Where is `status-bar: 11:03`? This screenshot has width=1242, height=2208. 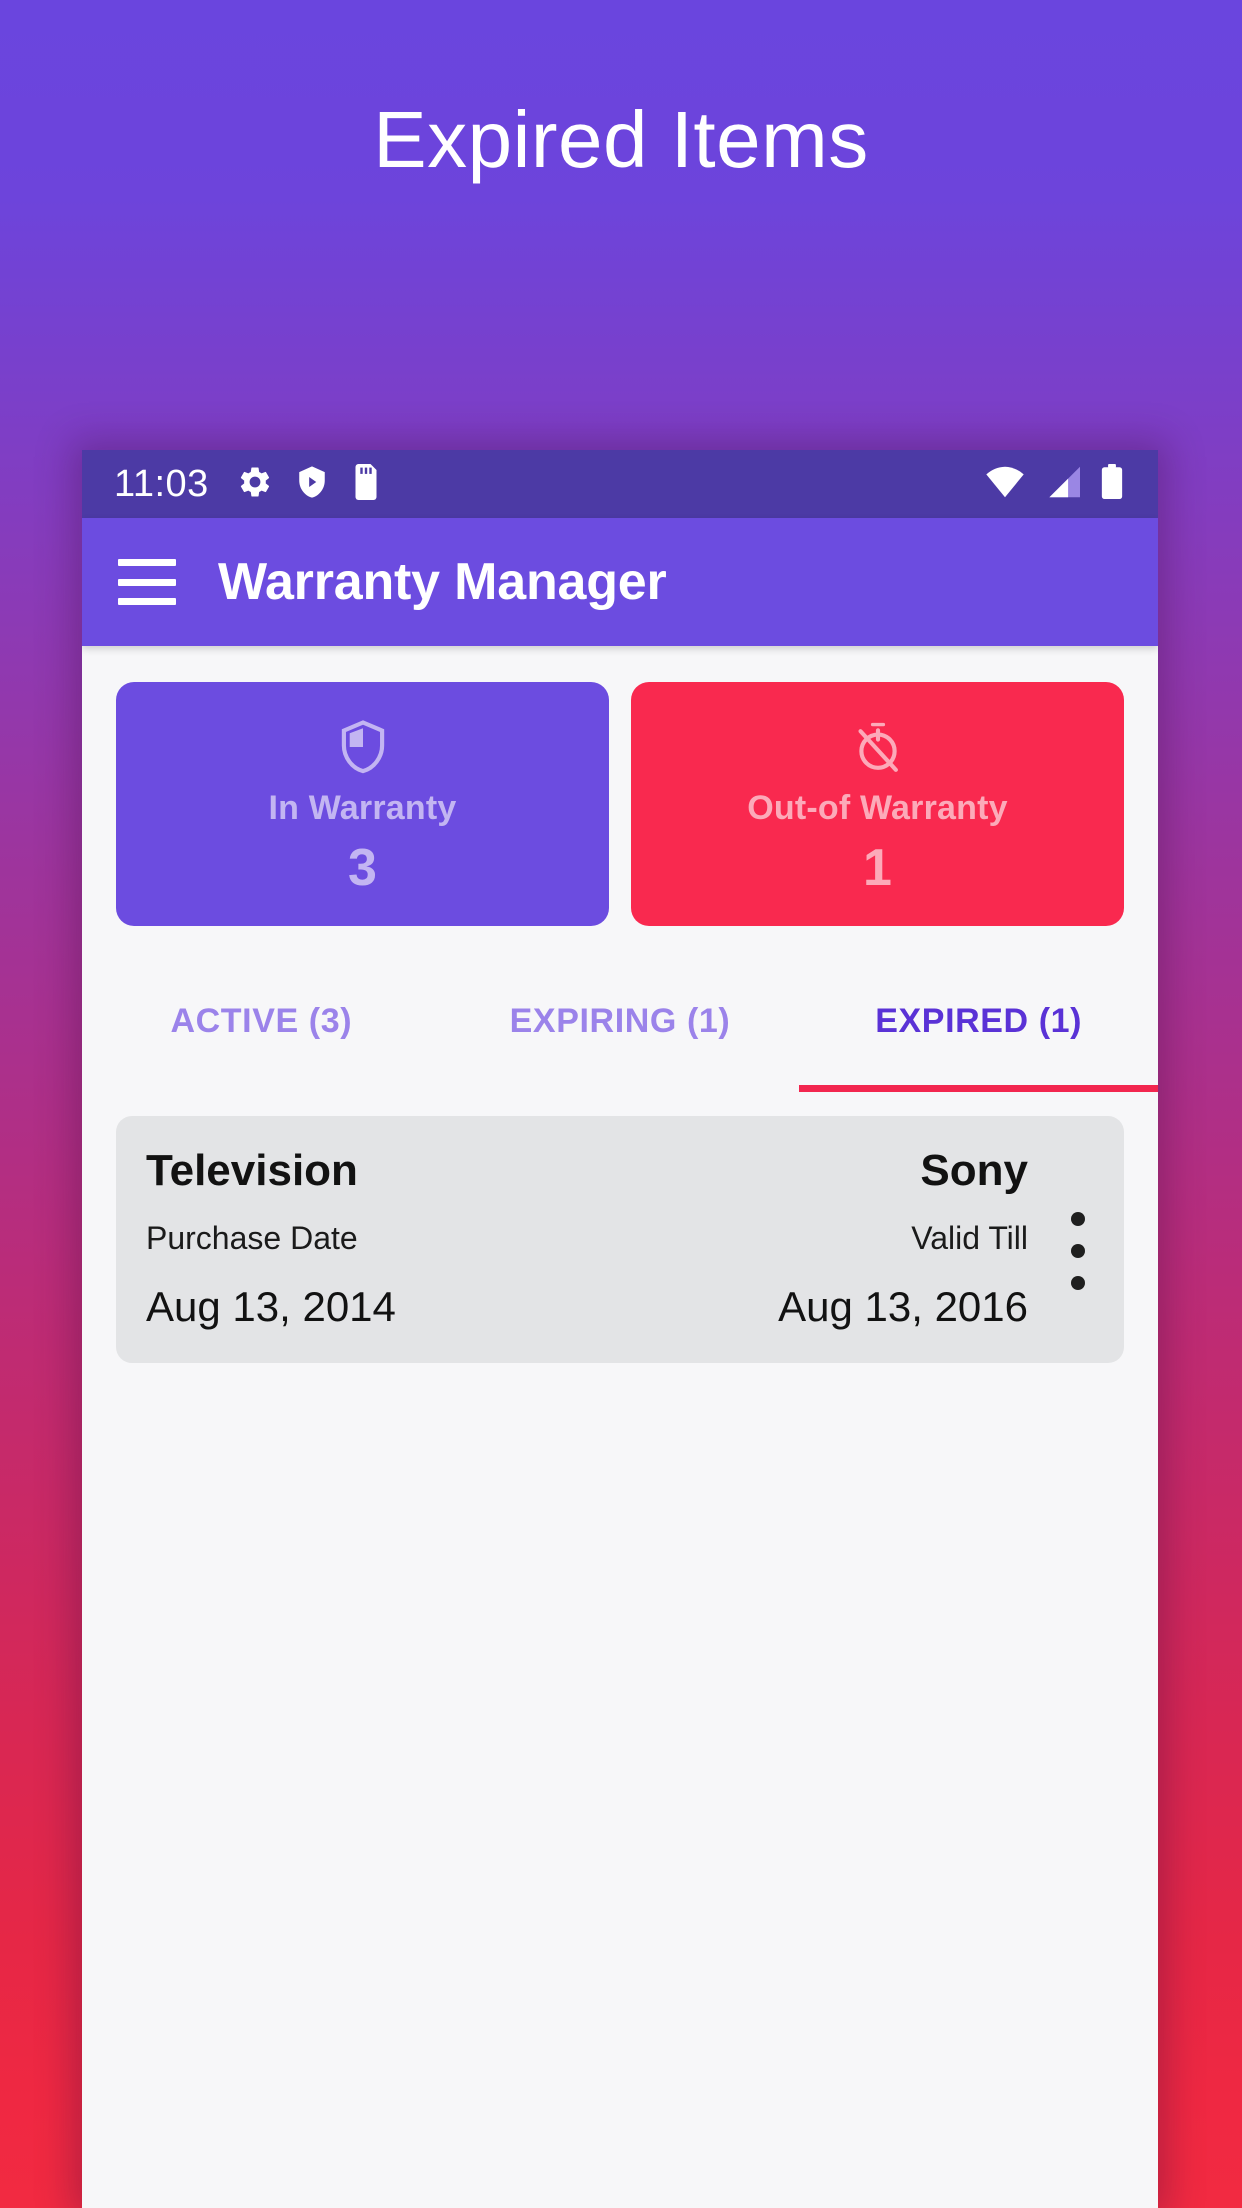 status-bar: 11:03 is located at coordinates (620, 484).